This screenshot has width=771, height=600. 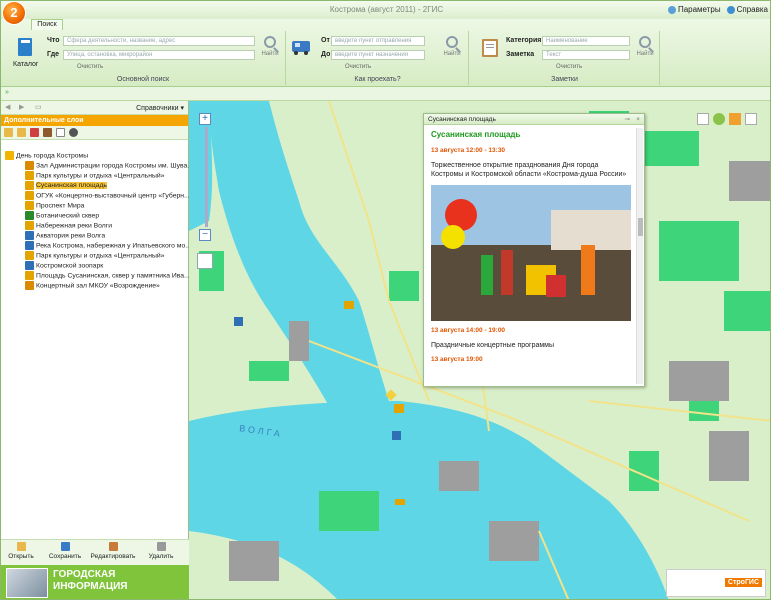 What do you see at coordinates (751, 119) in the screenshot?
I see `print-map-icon` at bounding box center [751, 119].